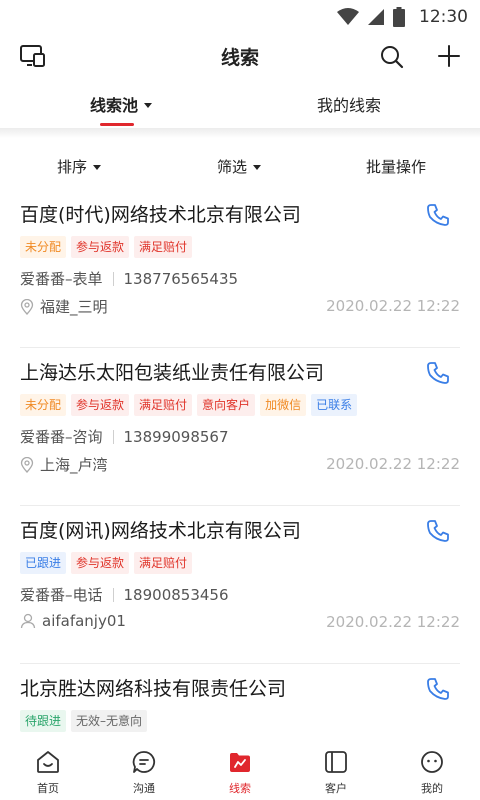 The width and height of the screenshot is (480, 800). What do you see at coordinates (109, 721) in the screenshot?
I see `tag: 无效–无意向` at bounding box center [109, 721].